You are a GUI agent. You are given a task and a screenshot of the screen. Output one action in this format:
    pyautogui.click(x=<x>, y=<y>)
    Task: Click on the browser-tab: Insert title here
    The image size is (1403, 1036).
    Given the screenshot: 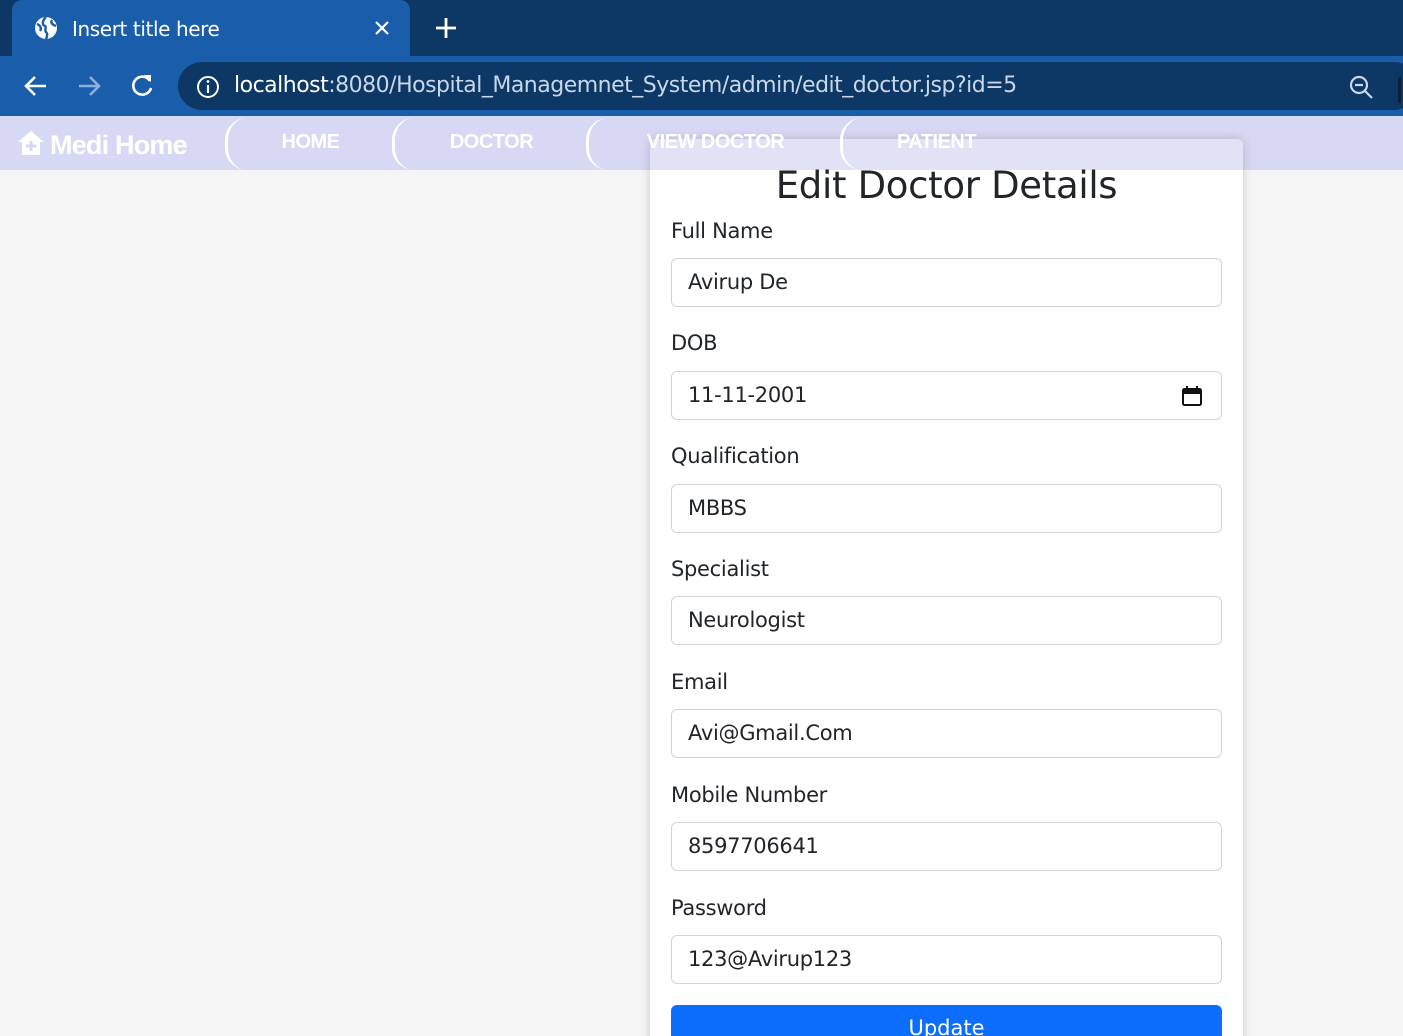 What is the action you would take?
    pyautogui.click(x=211, y=28)
    